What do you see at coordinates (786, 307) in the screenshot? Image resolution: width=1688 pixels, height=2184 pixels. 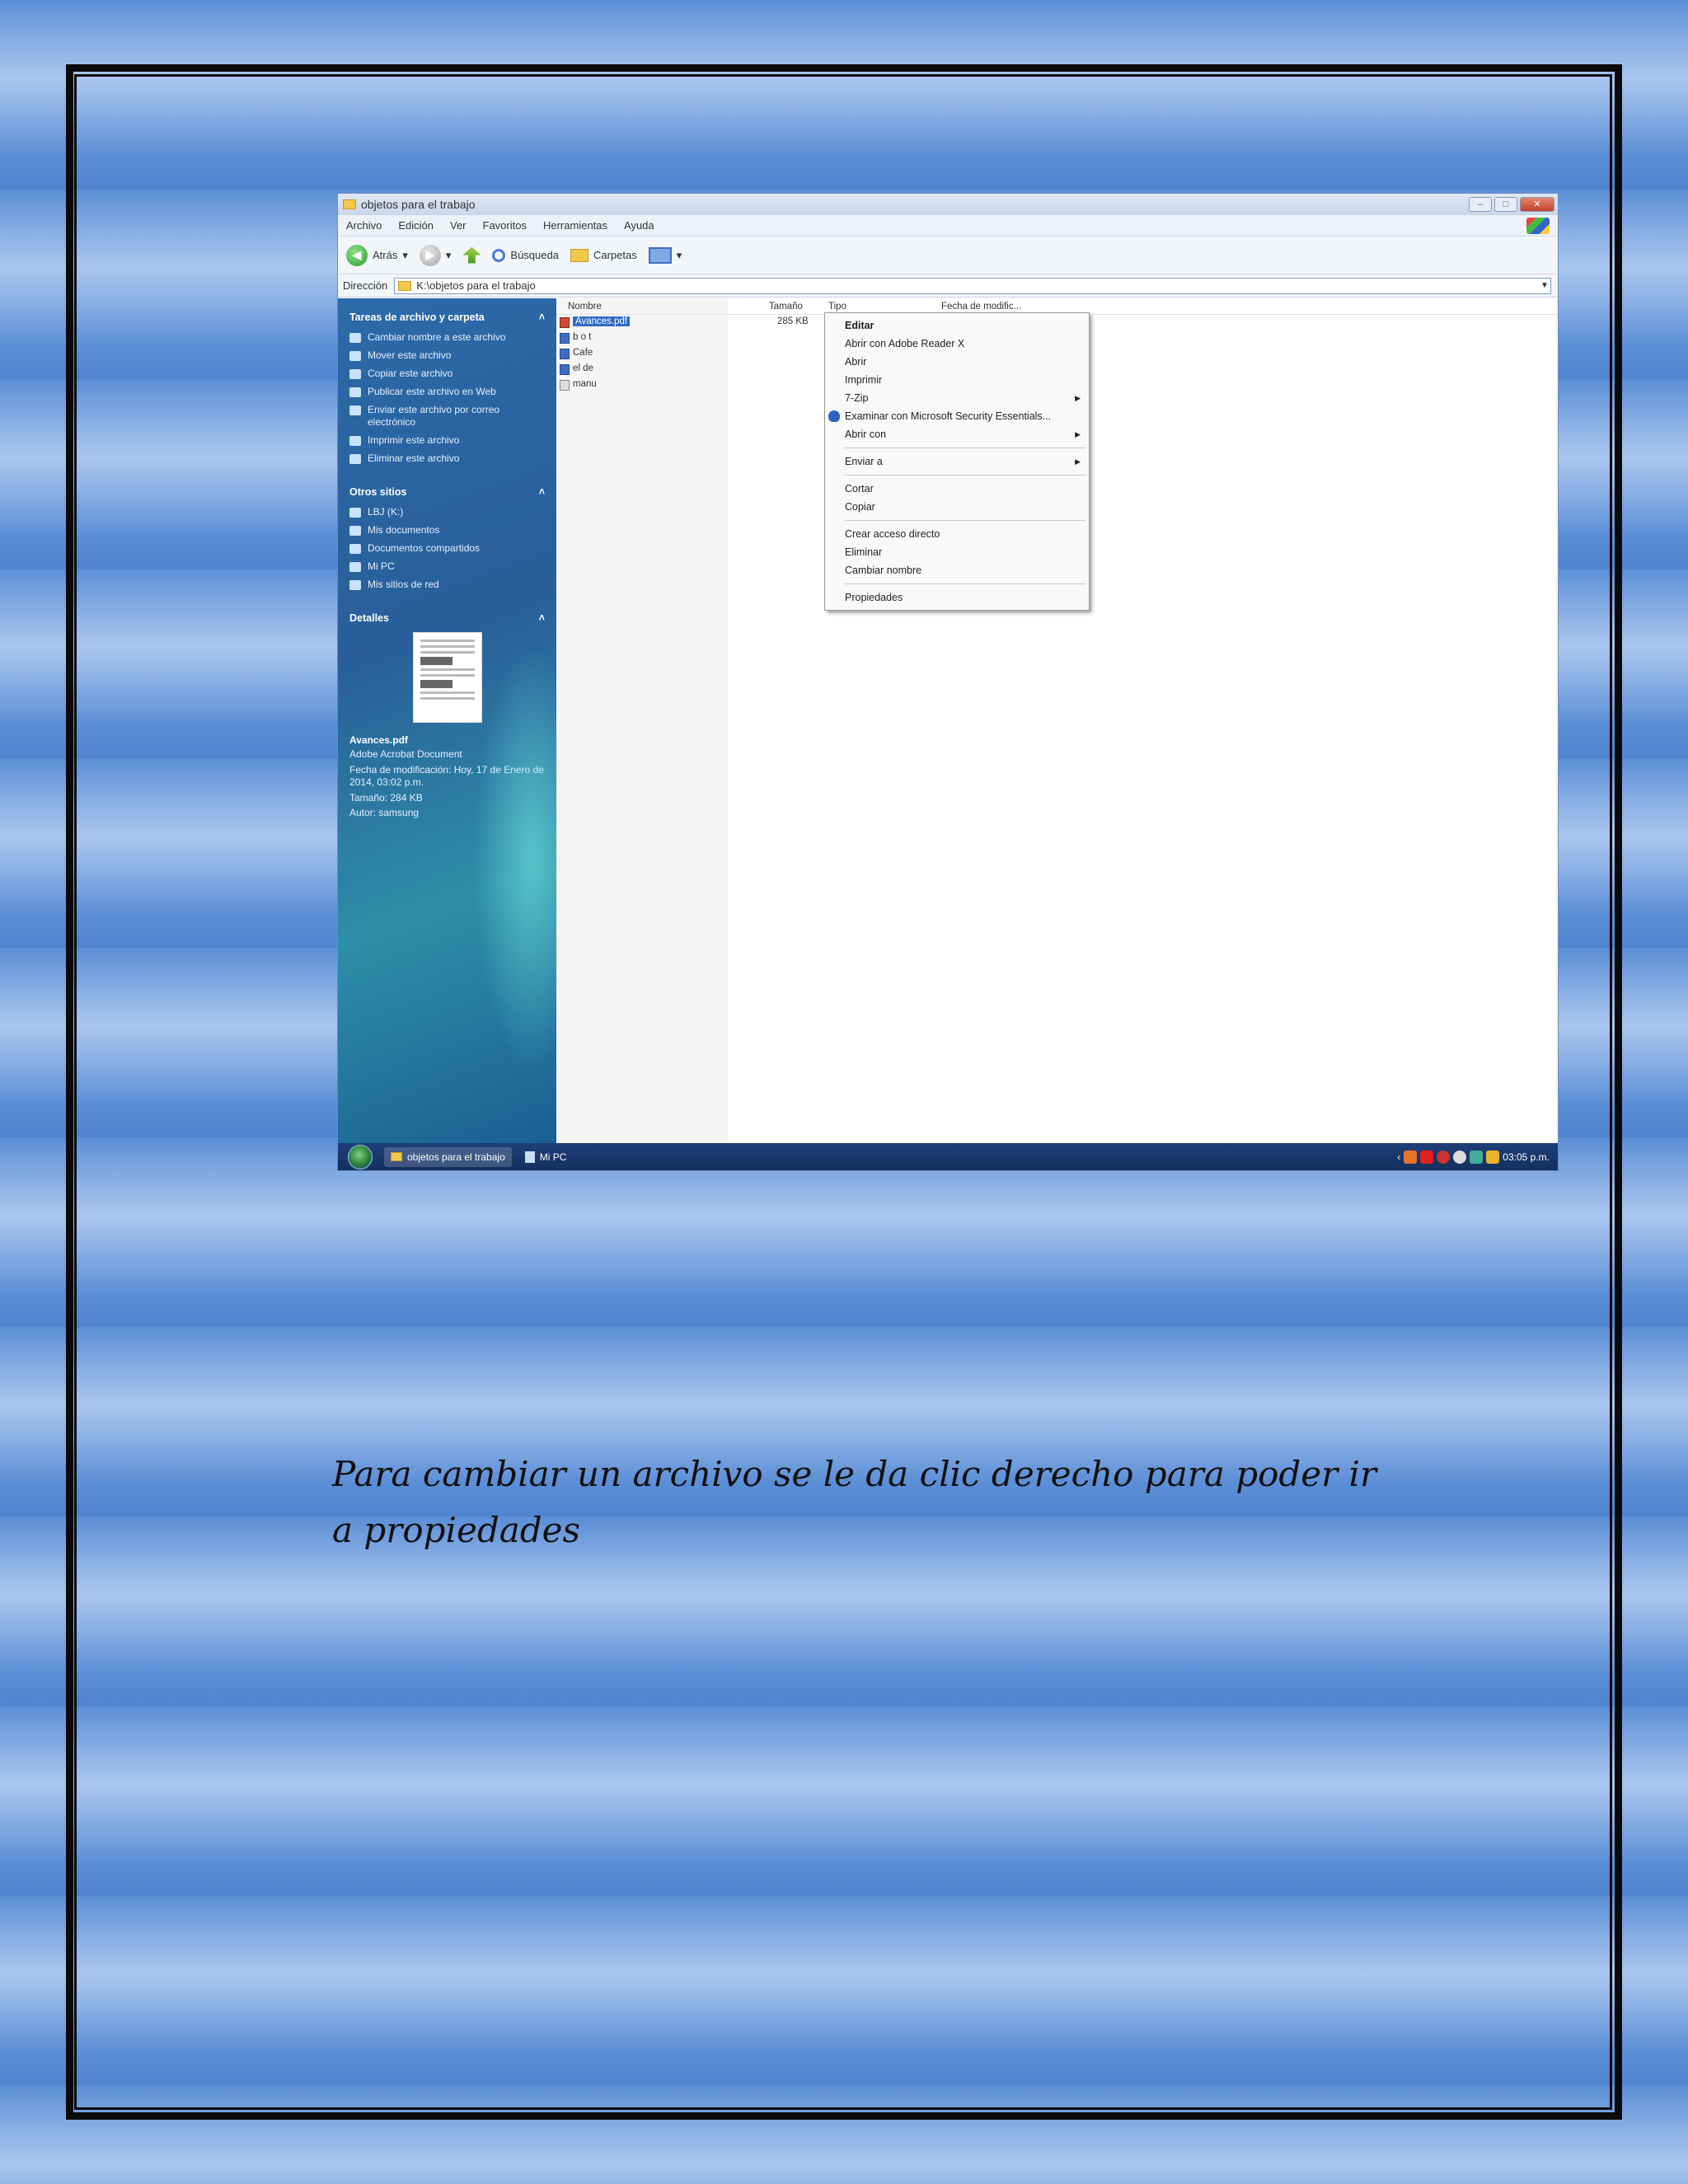 I see `header-size: Tamaño` at bounding box center [786, 307].